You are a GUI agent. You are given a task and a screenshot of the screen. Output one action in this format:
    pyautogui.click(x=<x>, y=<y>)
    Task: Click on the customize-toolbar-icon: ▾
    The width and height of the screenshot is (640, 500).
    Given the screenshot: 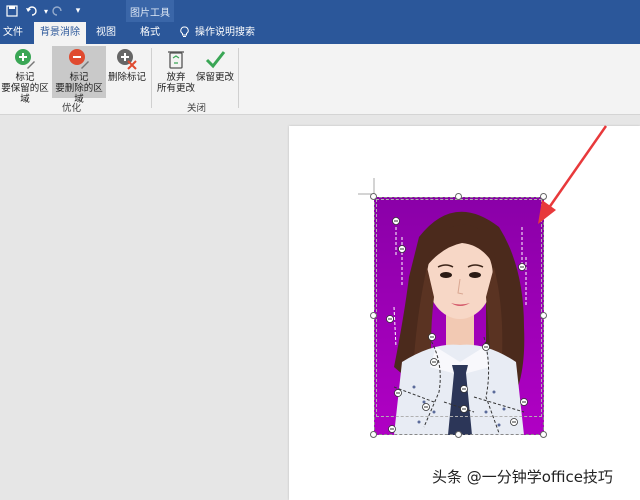 What is the action you would take?
    pyautogui.click(x=78, y=11)
    